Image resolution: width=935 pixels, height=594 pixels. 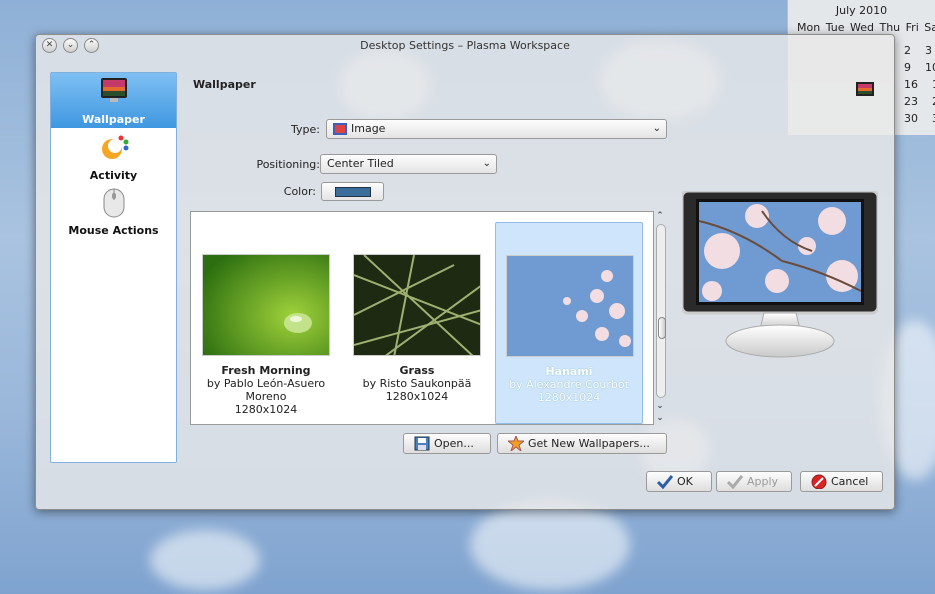 I want to click on sidebar-item-label: Mouse Actions, so click(x=113, y=230).